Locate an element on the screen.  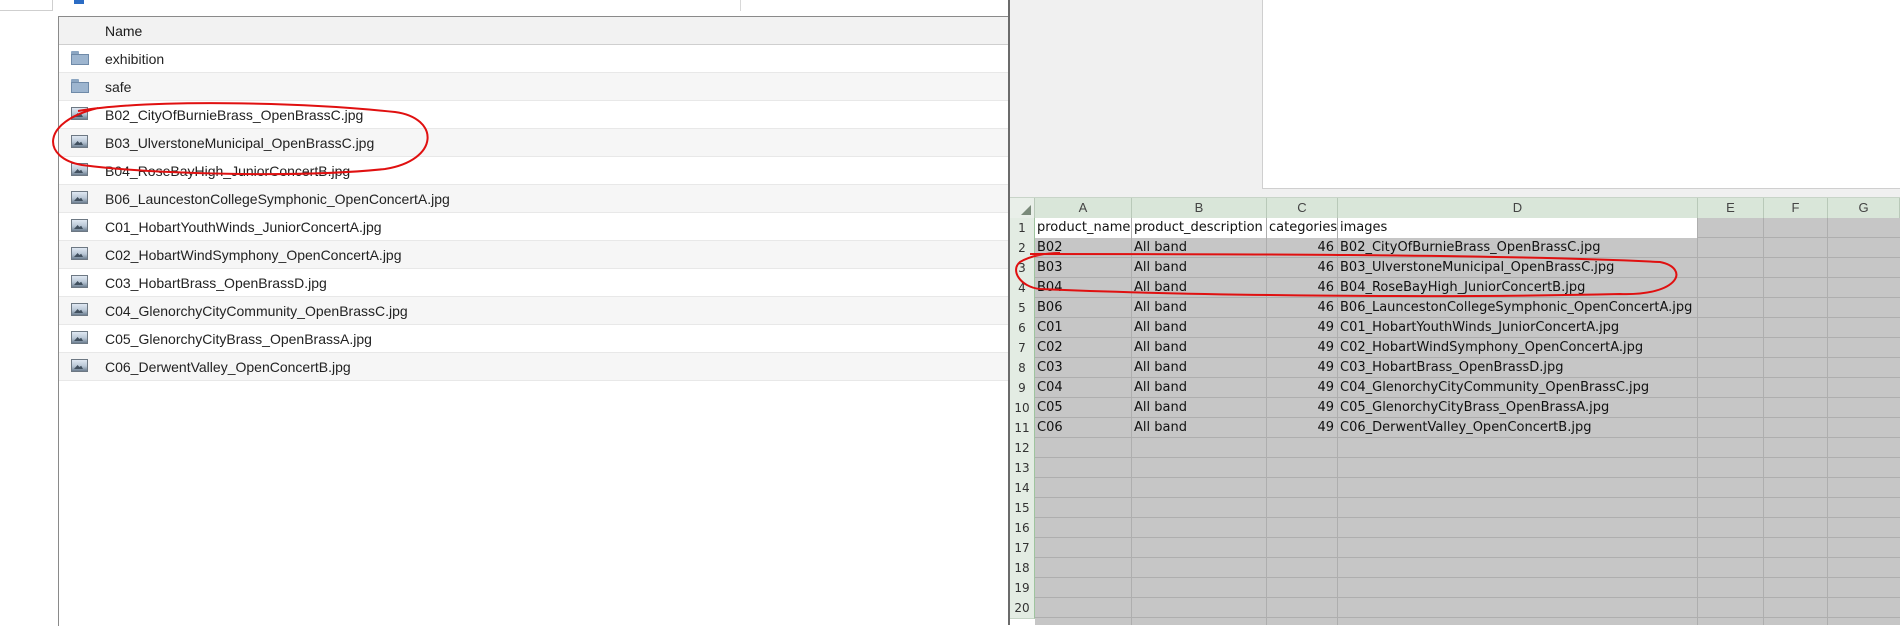
row-header: 16 is located at coordinates (1022, 528).